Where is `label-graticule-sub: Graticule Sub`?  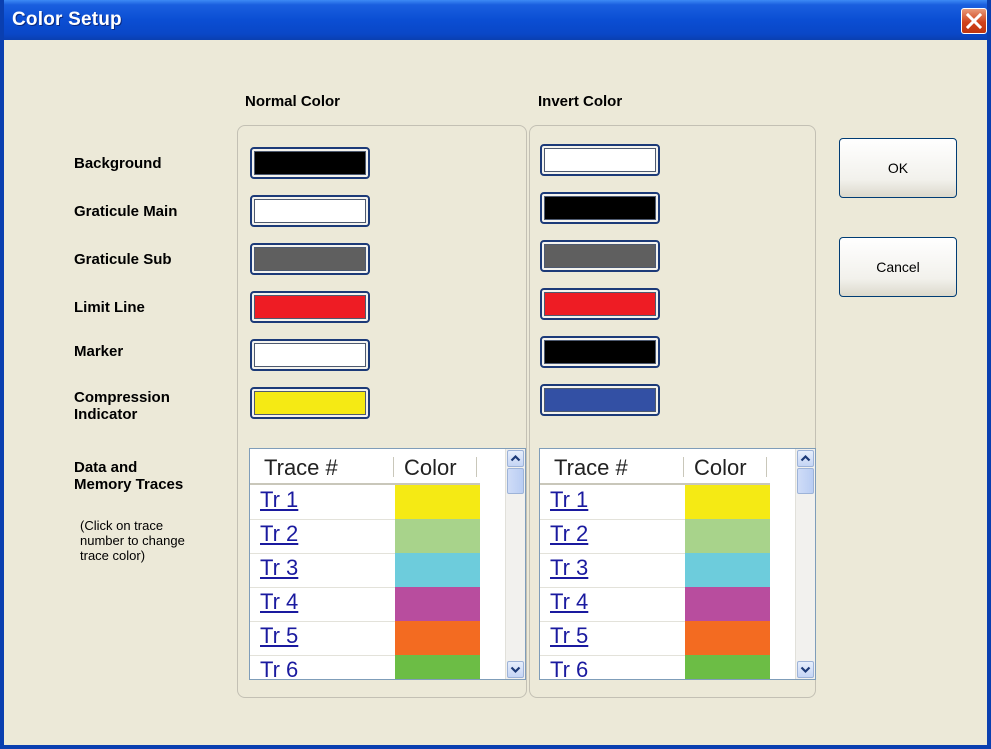
label-graticule-sub: Graticule Sub is located at coordinates (123, 259).